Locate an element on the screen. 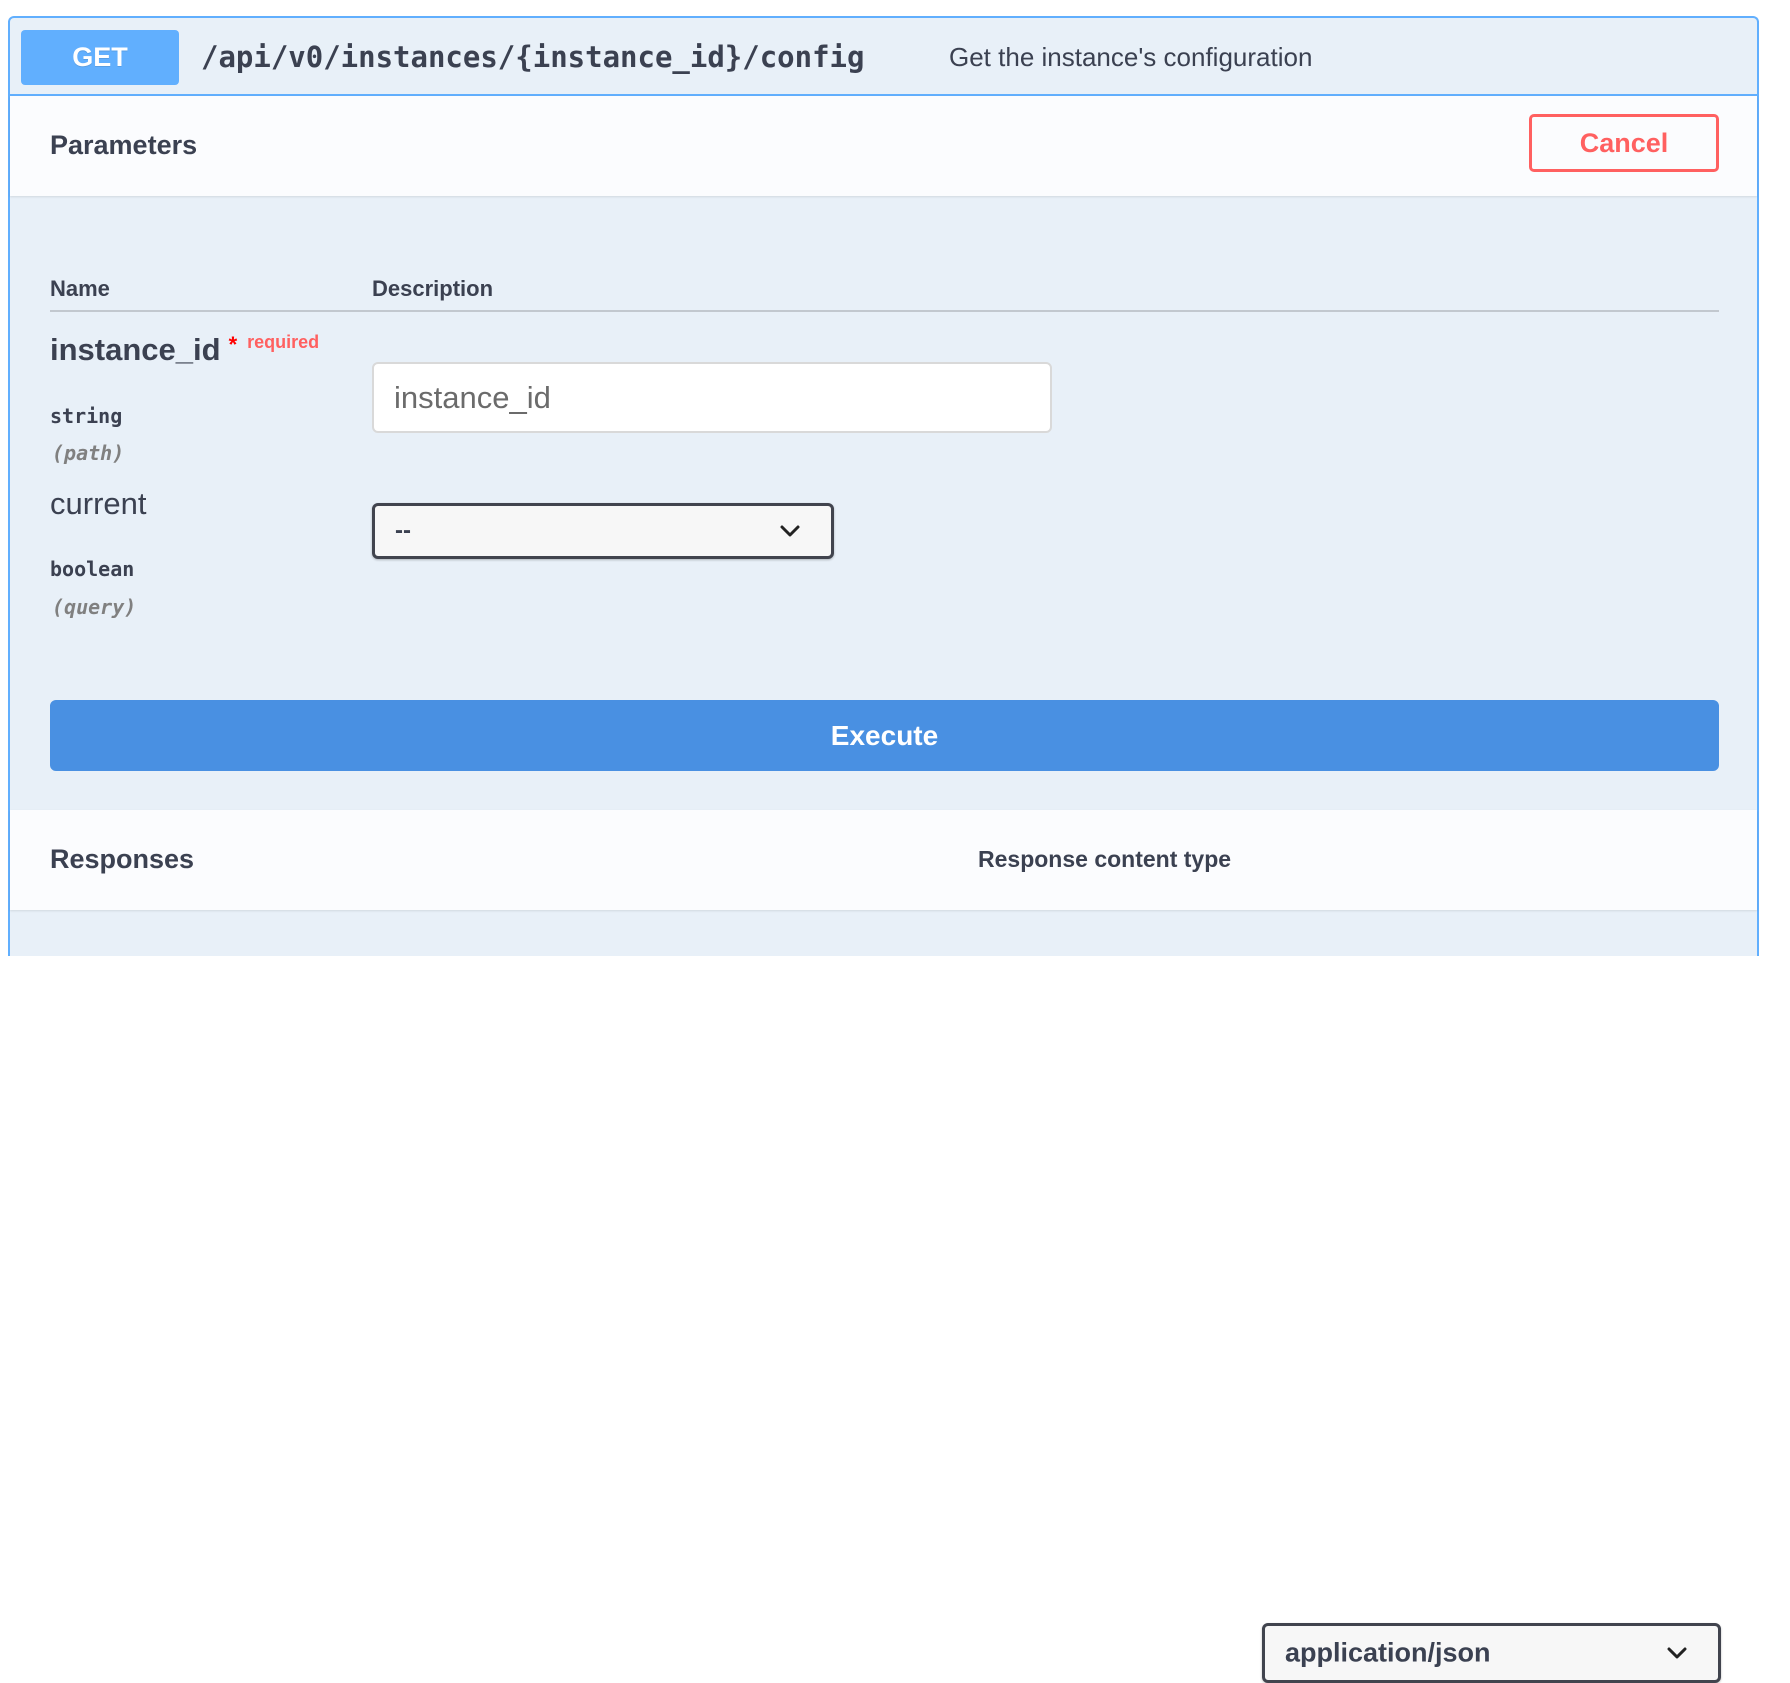  param-current-name: current is located at coordinates (98, 503).